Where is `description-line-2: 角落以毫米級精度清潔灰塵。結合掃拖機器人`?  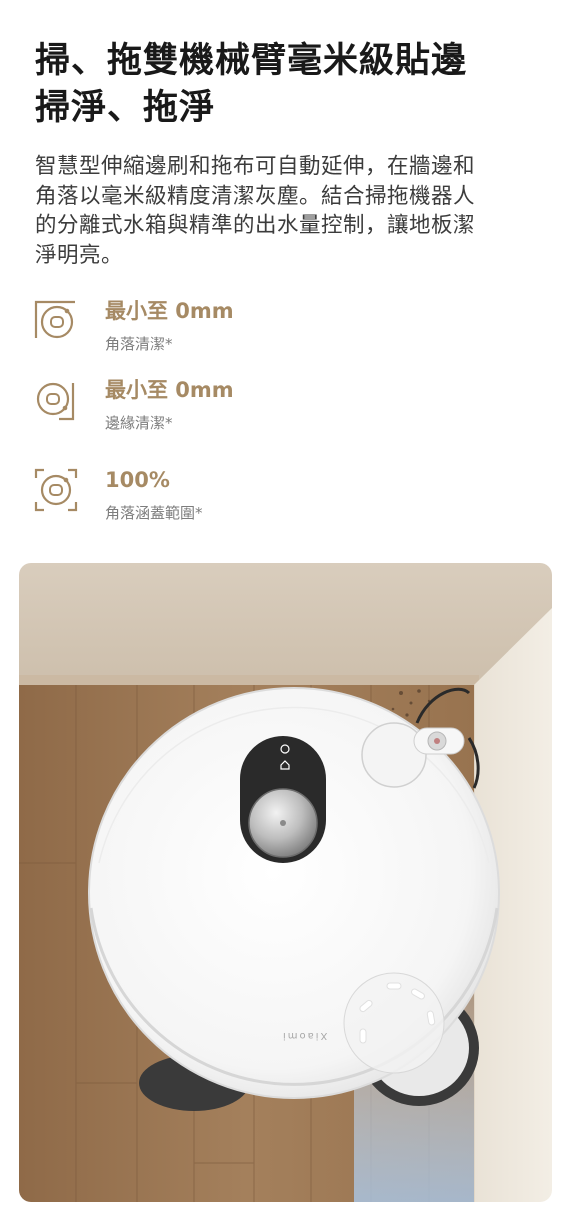
description-line-2: 角落以毫米級精度清潔灰塵。結合掃拖機器人 is located at coordinates (255, 196).